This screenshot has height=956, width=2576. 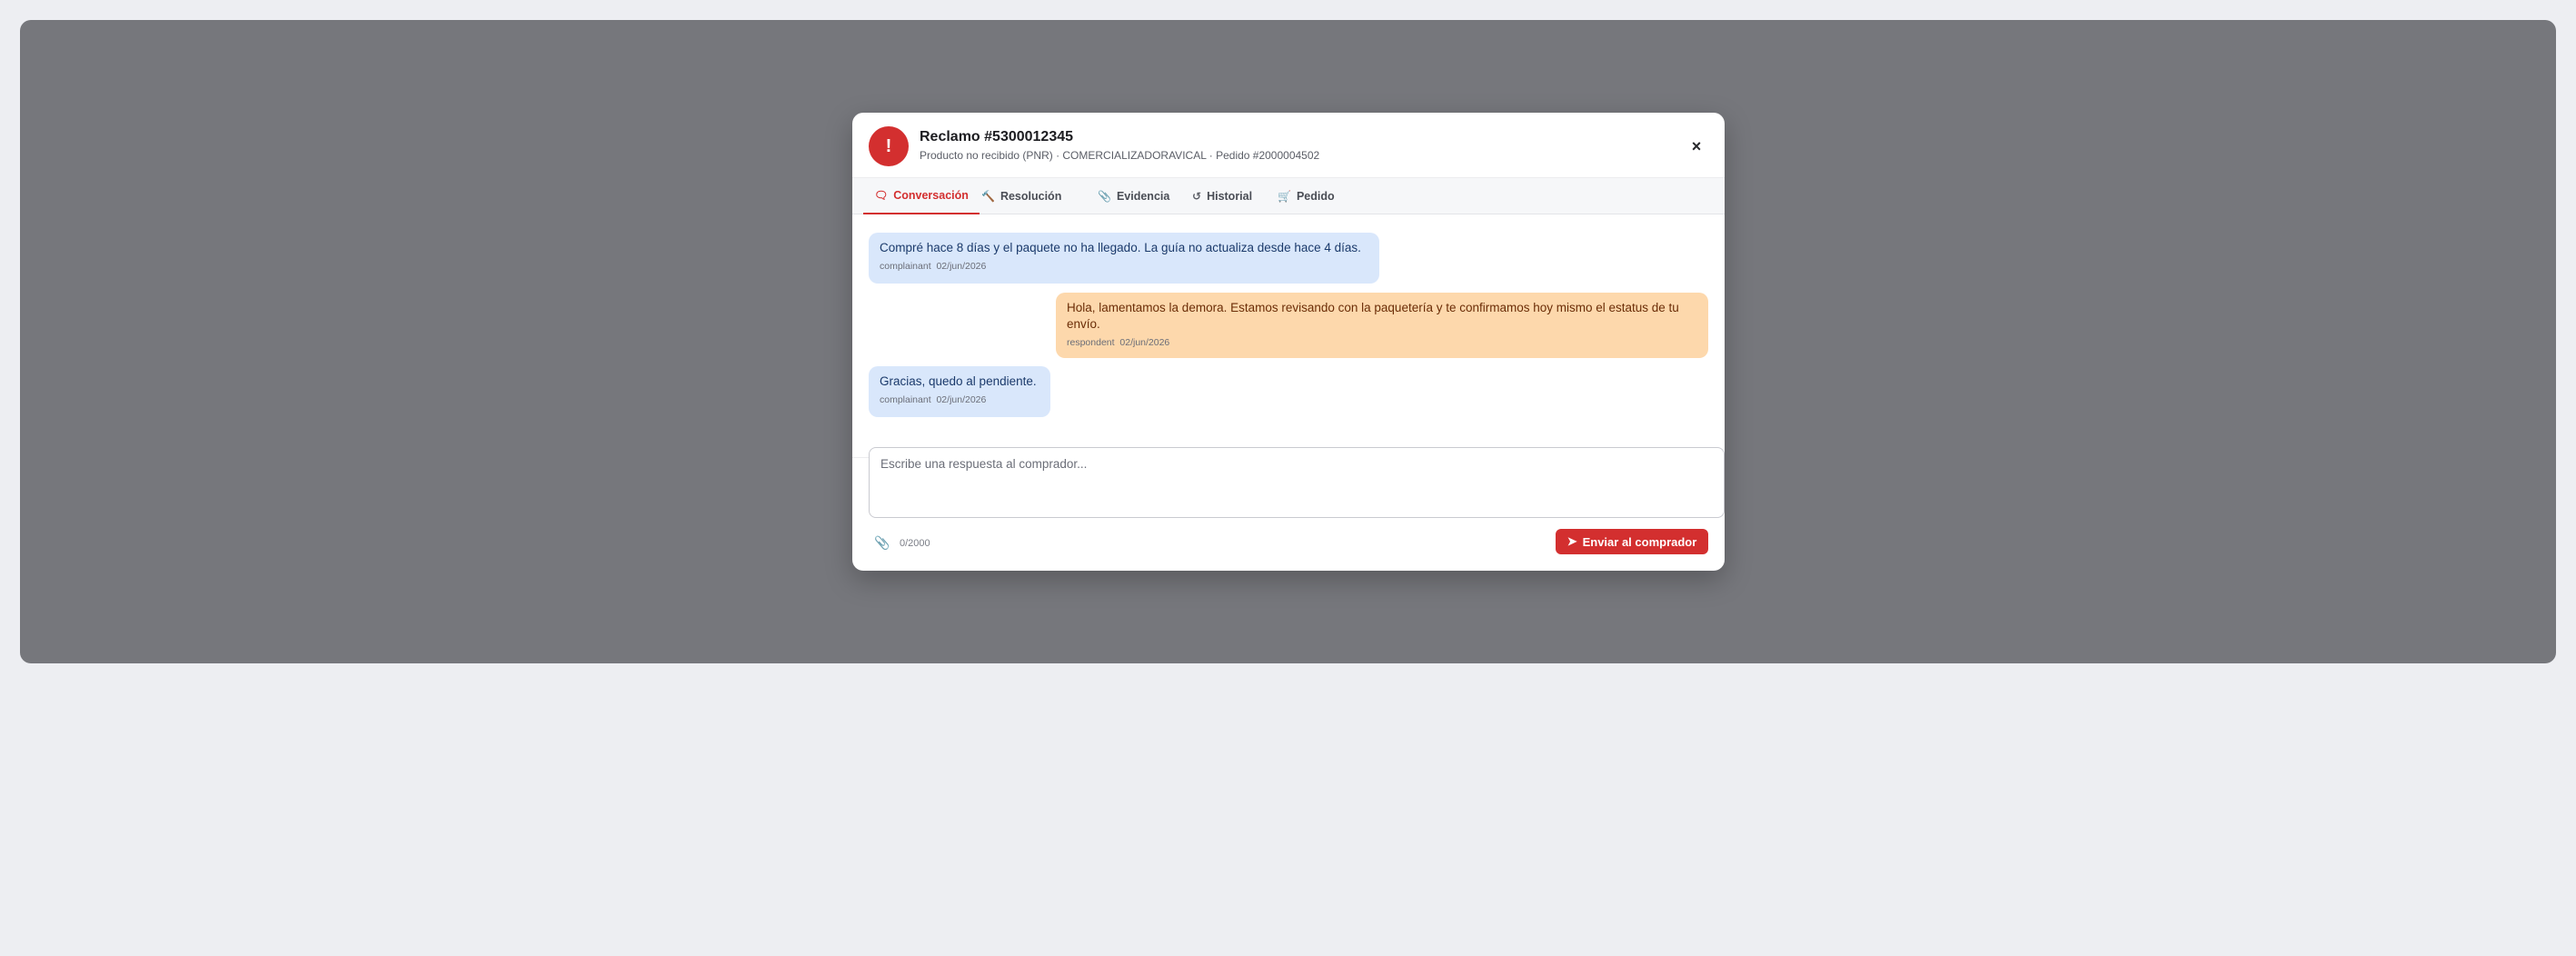 I want to click on send-label: Enviar al comprador, so click(x=1639, y=541).